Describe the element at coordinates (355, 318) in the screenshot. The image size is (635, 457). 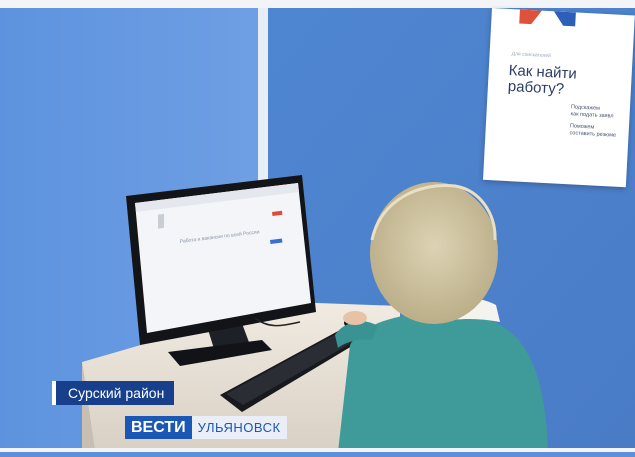
I see `woman-hand` at that location.